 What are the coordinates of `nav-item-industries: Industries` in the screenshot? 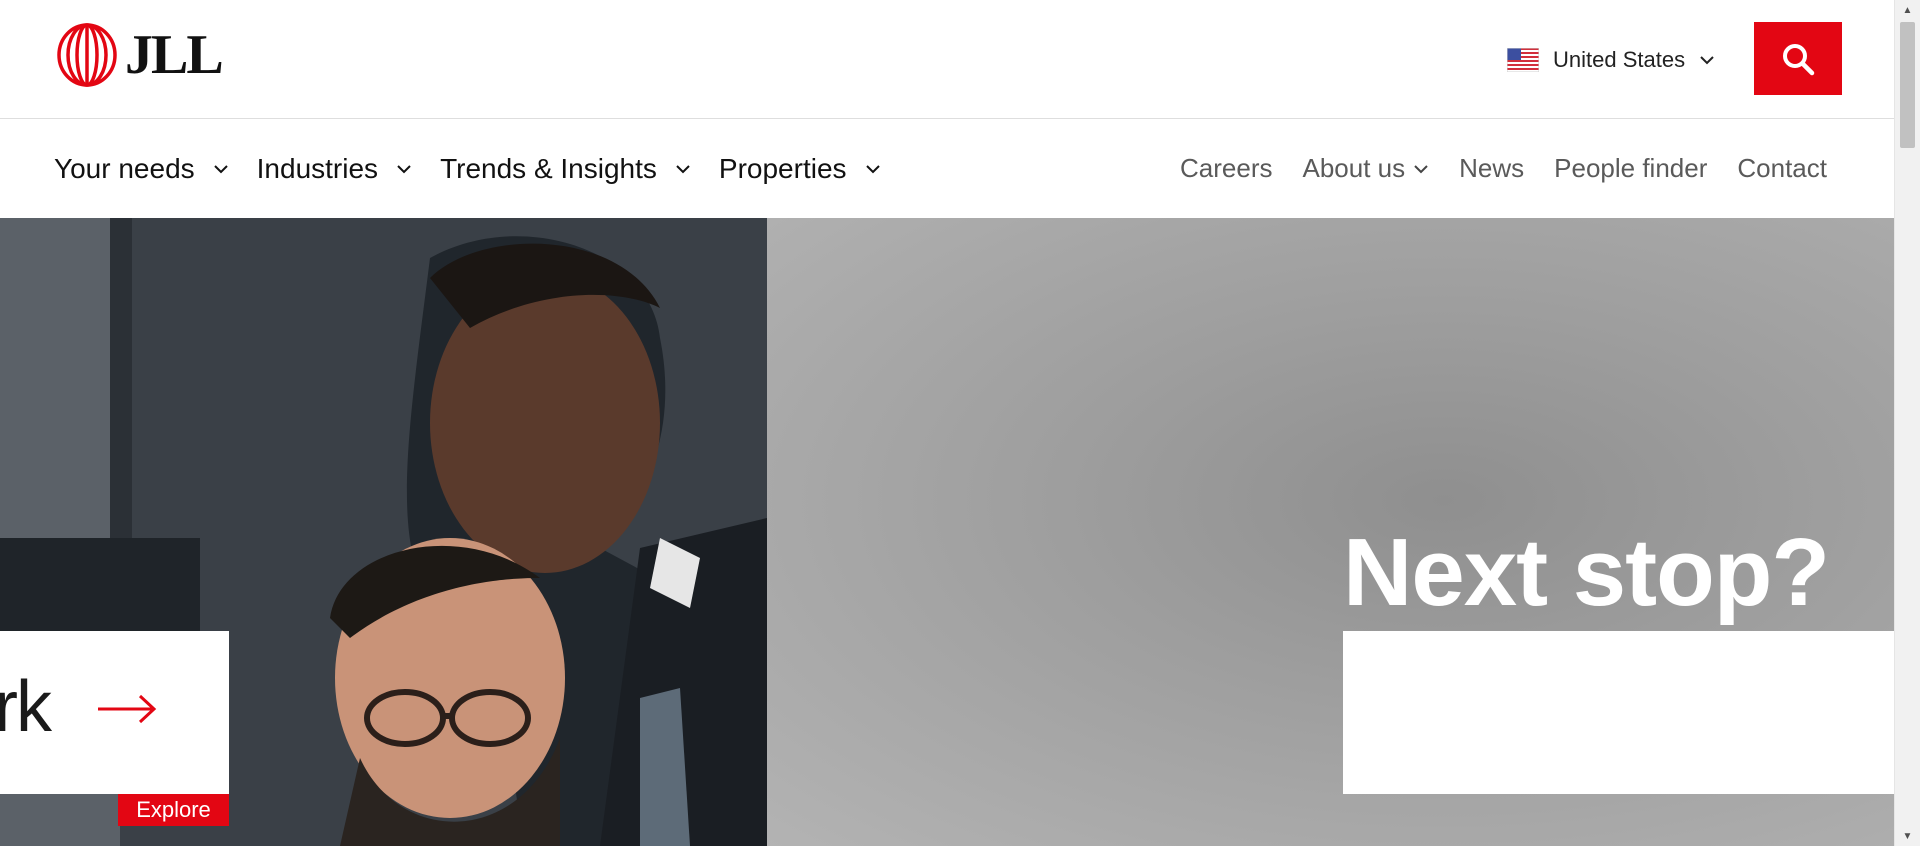 It's located at (334, 169).